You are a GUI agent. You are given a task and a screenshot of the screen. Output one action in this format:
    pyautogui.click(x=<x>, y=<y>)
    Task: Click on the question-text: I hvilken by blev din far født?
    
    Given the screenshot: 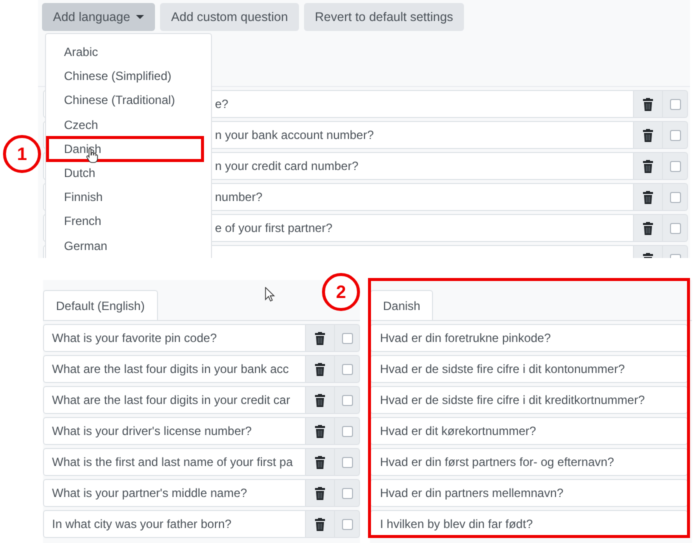 What is the action you would take?
    pyautogui.click(x=456, y=524)
    